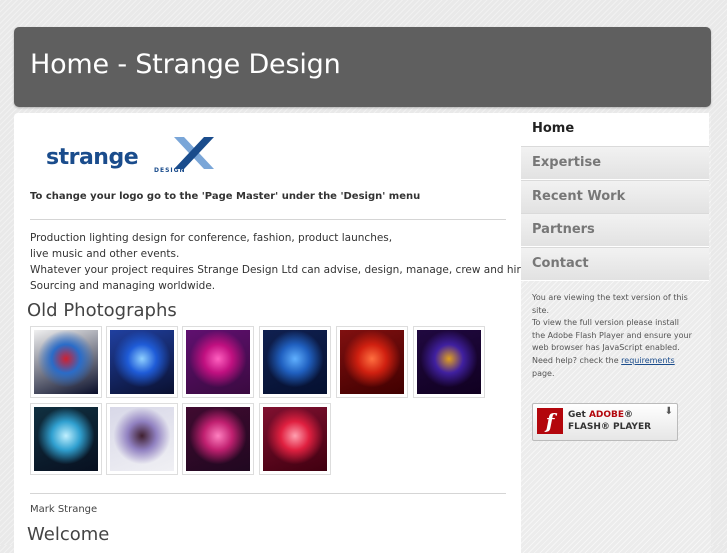  I want to click on nav-item-recent-work: Recent Work, so click(615, 197).